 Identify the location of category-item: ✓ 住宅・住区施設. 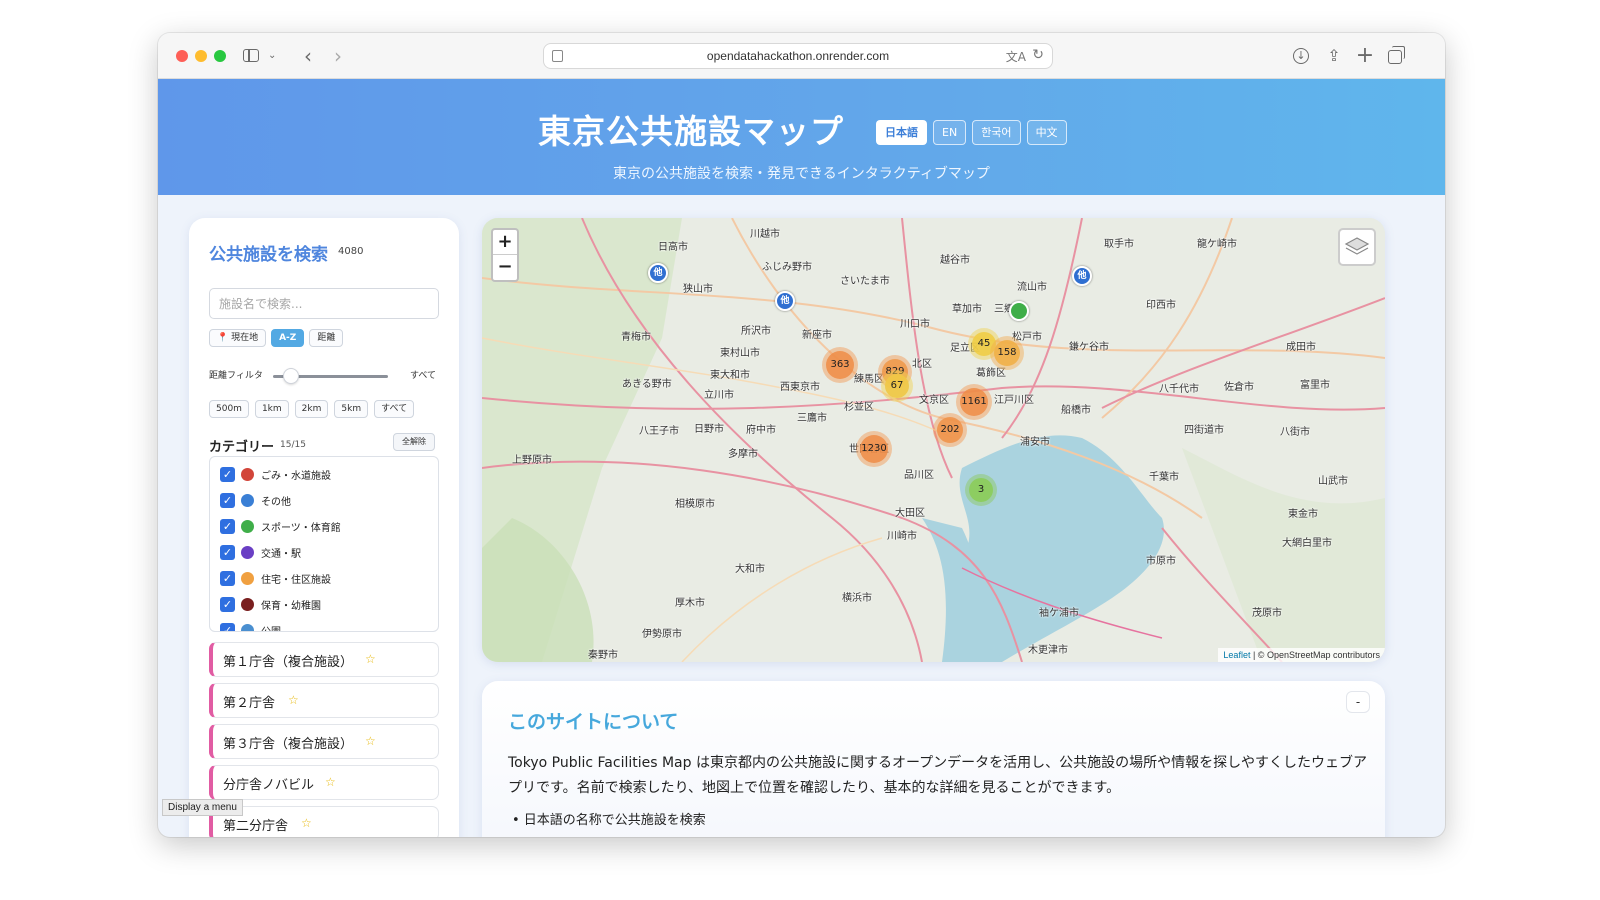
(275, 578).